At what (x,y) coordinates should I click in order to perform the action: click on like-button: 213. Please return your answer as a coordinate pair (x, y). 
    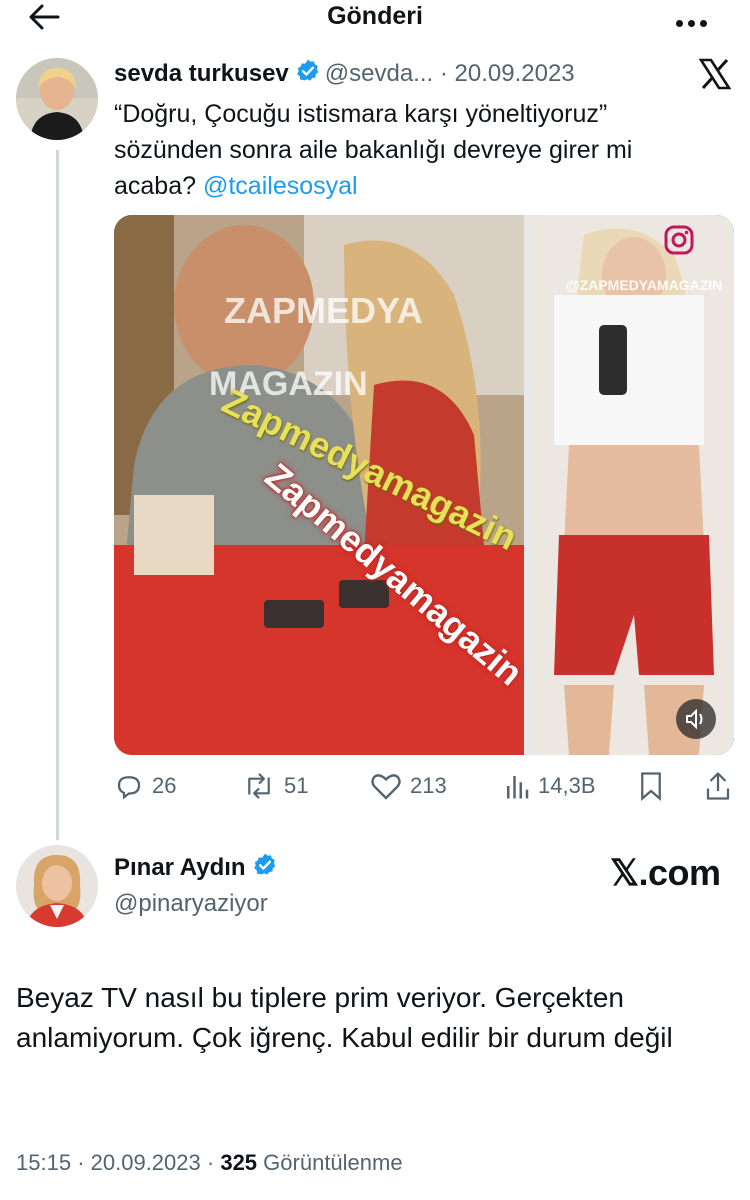
    Looking at the image, I should click on (408, 786).